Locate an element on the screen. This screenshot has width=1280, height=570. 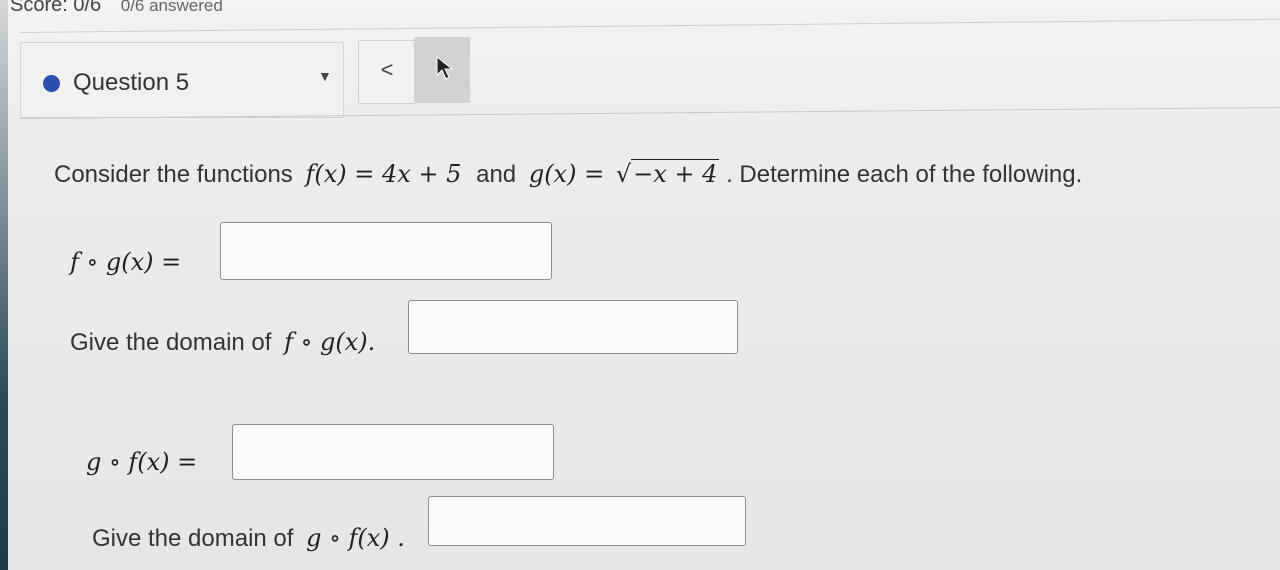
part-2-prompt: Give the domain of f ∘ g(x). is located at coordinates (222, 342).